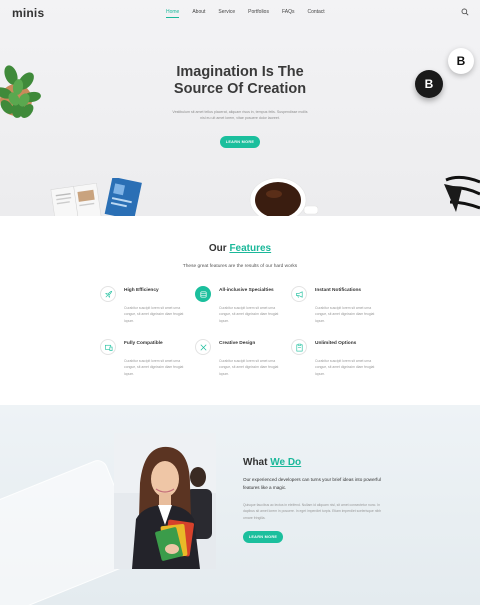 Image resolution: width=480 pixels, height=605 pixels. What do you see at coordinates (429, 84) in the screenshot?
I see `coin-black: B` at bounding box center [429, 84].